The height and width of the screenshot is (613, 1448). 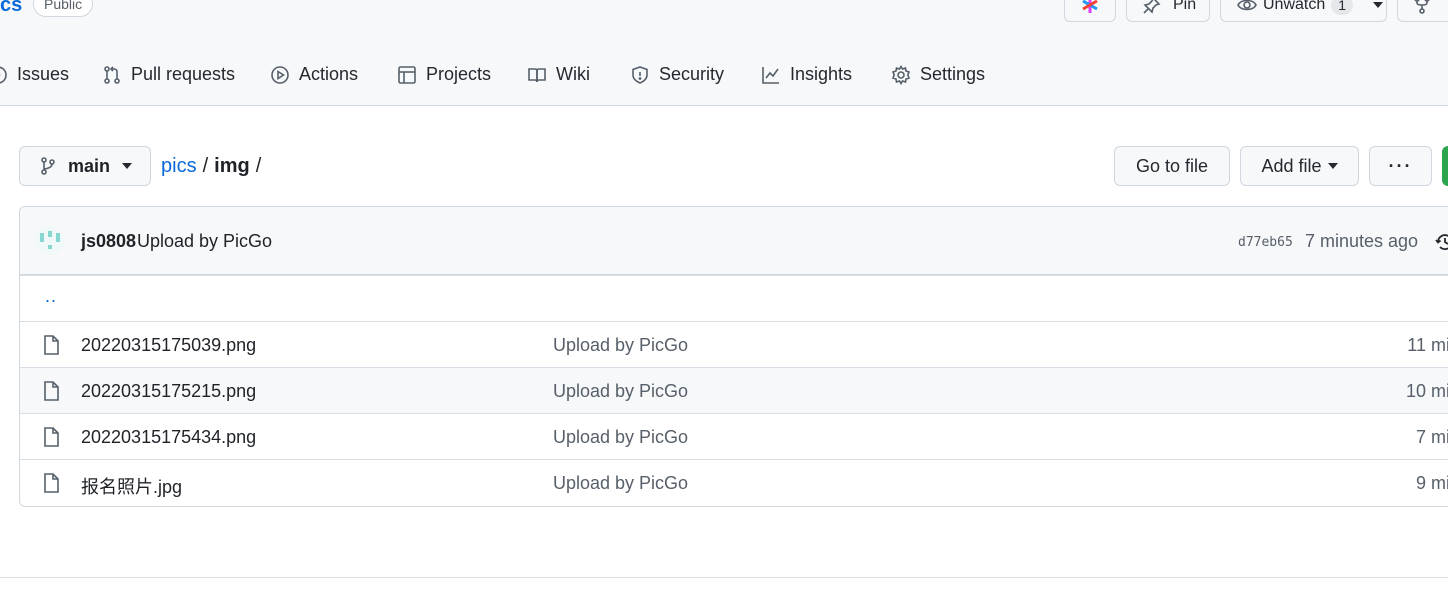 I want to click on table-icon, so click(x=407, y=74).